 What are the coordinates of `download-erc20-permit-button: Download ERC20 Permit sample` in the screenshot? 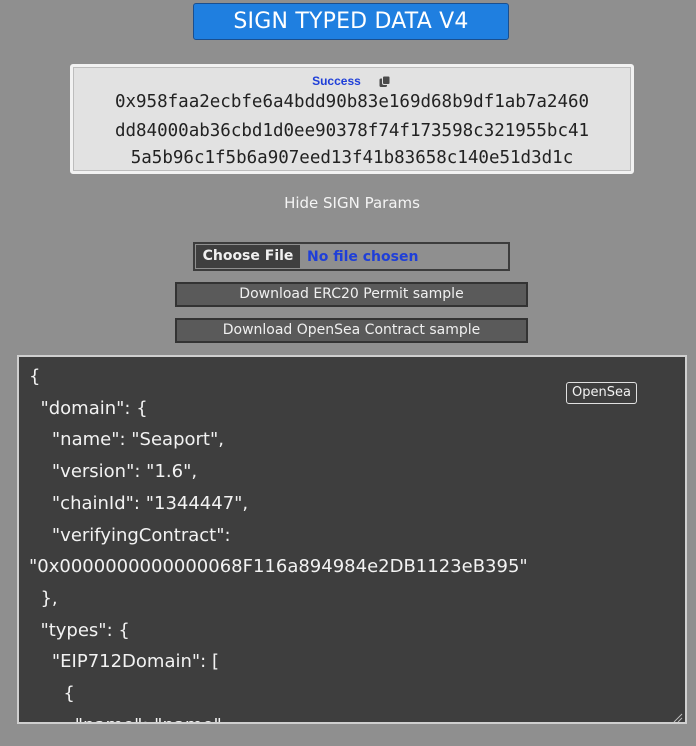 It's located at (351, 294).